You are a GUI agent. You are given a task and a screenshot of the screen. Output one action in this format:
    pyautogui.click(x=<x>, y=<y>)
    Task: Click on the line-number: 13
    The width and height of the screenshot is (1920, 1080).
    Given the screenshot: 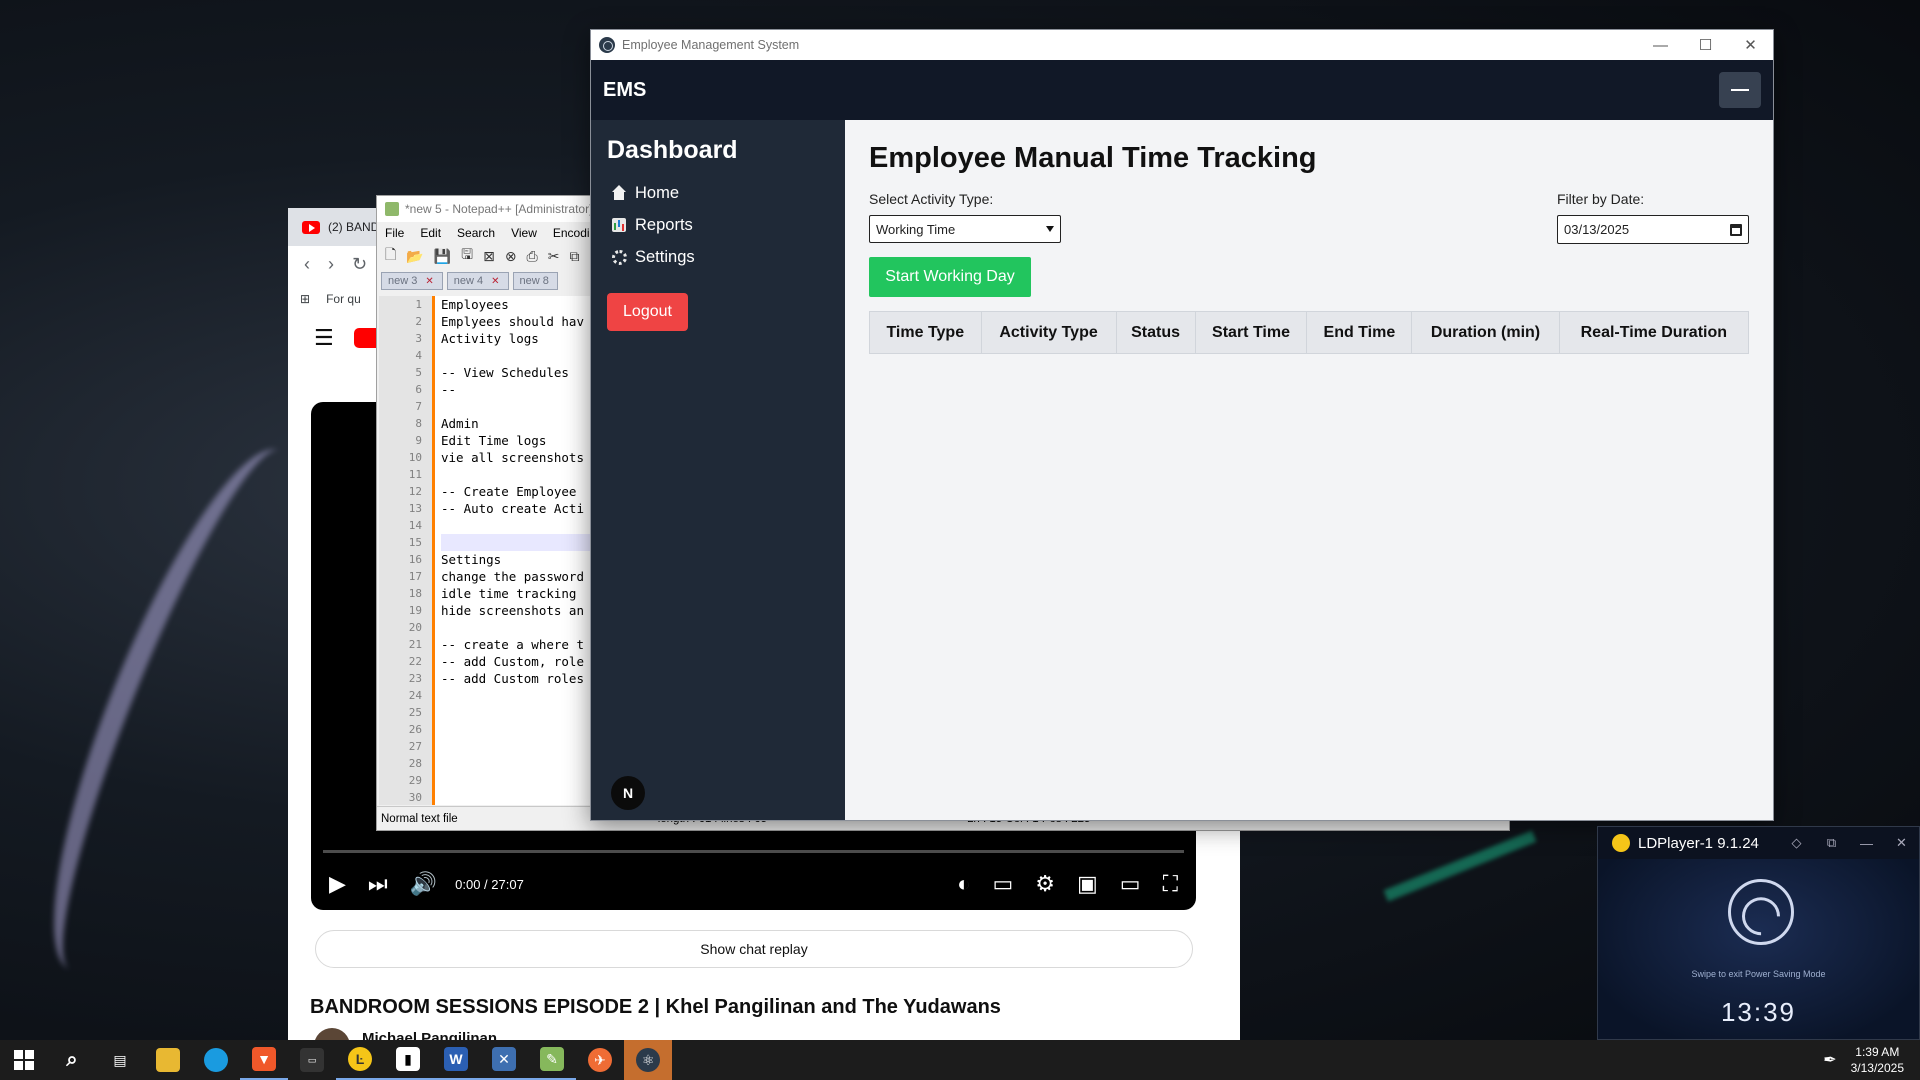 What is the action you would take?
    pyautogui.click(x=415, y=508)
    